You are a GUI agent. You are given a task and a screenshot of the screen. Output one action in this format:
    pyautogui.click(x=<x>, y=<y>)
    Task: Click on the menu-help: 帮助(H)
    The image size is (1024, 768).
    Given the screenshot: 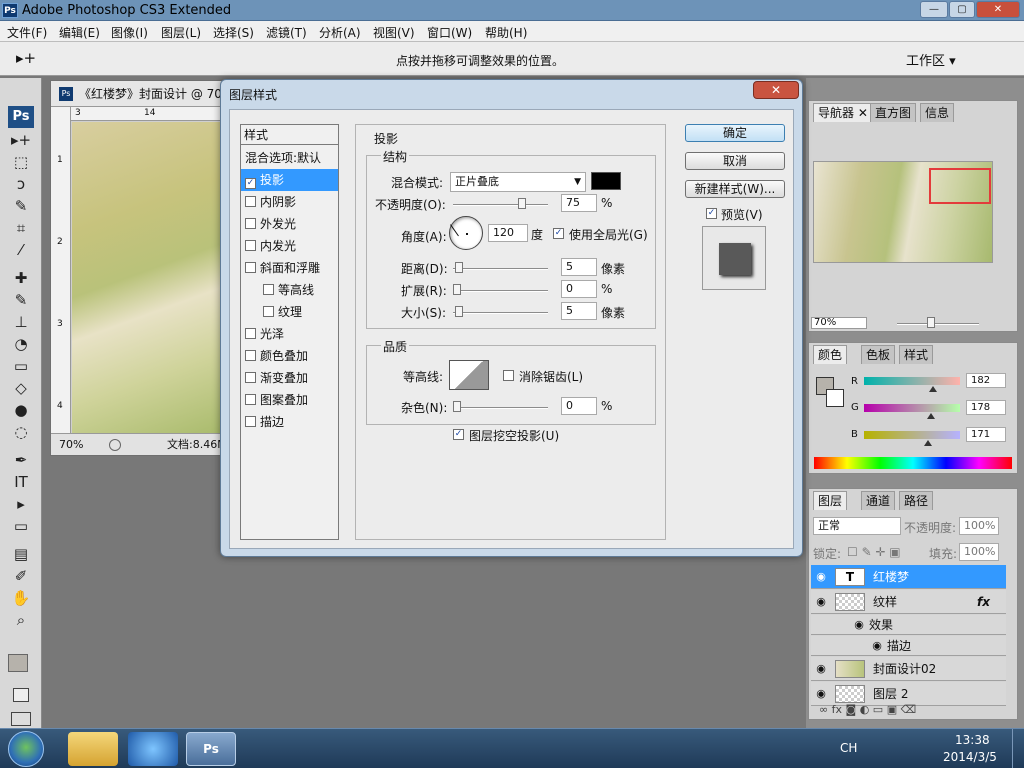 What is the action you would take?
    pyautogui.click(x=506, y=32)
    